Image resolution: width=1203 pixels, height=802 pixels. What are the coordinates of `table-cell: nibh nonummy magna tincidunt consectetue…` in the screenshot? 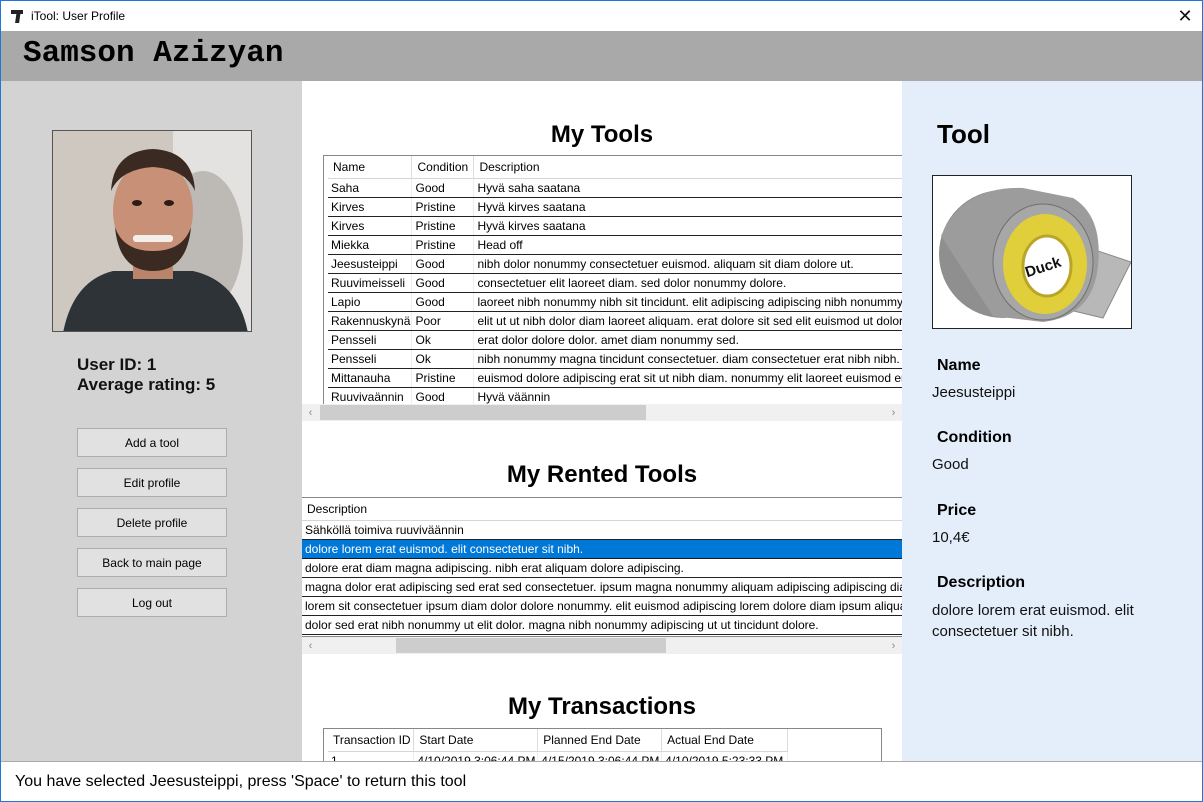 It's located at (687, 359).